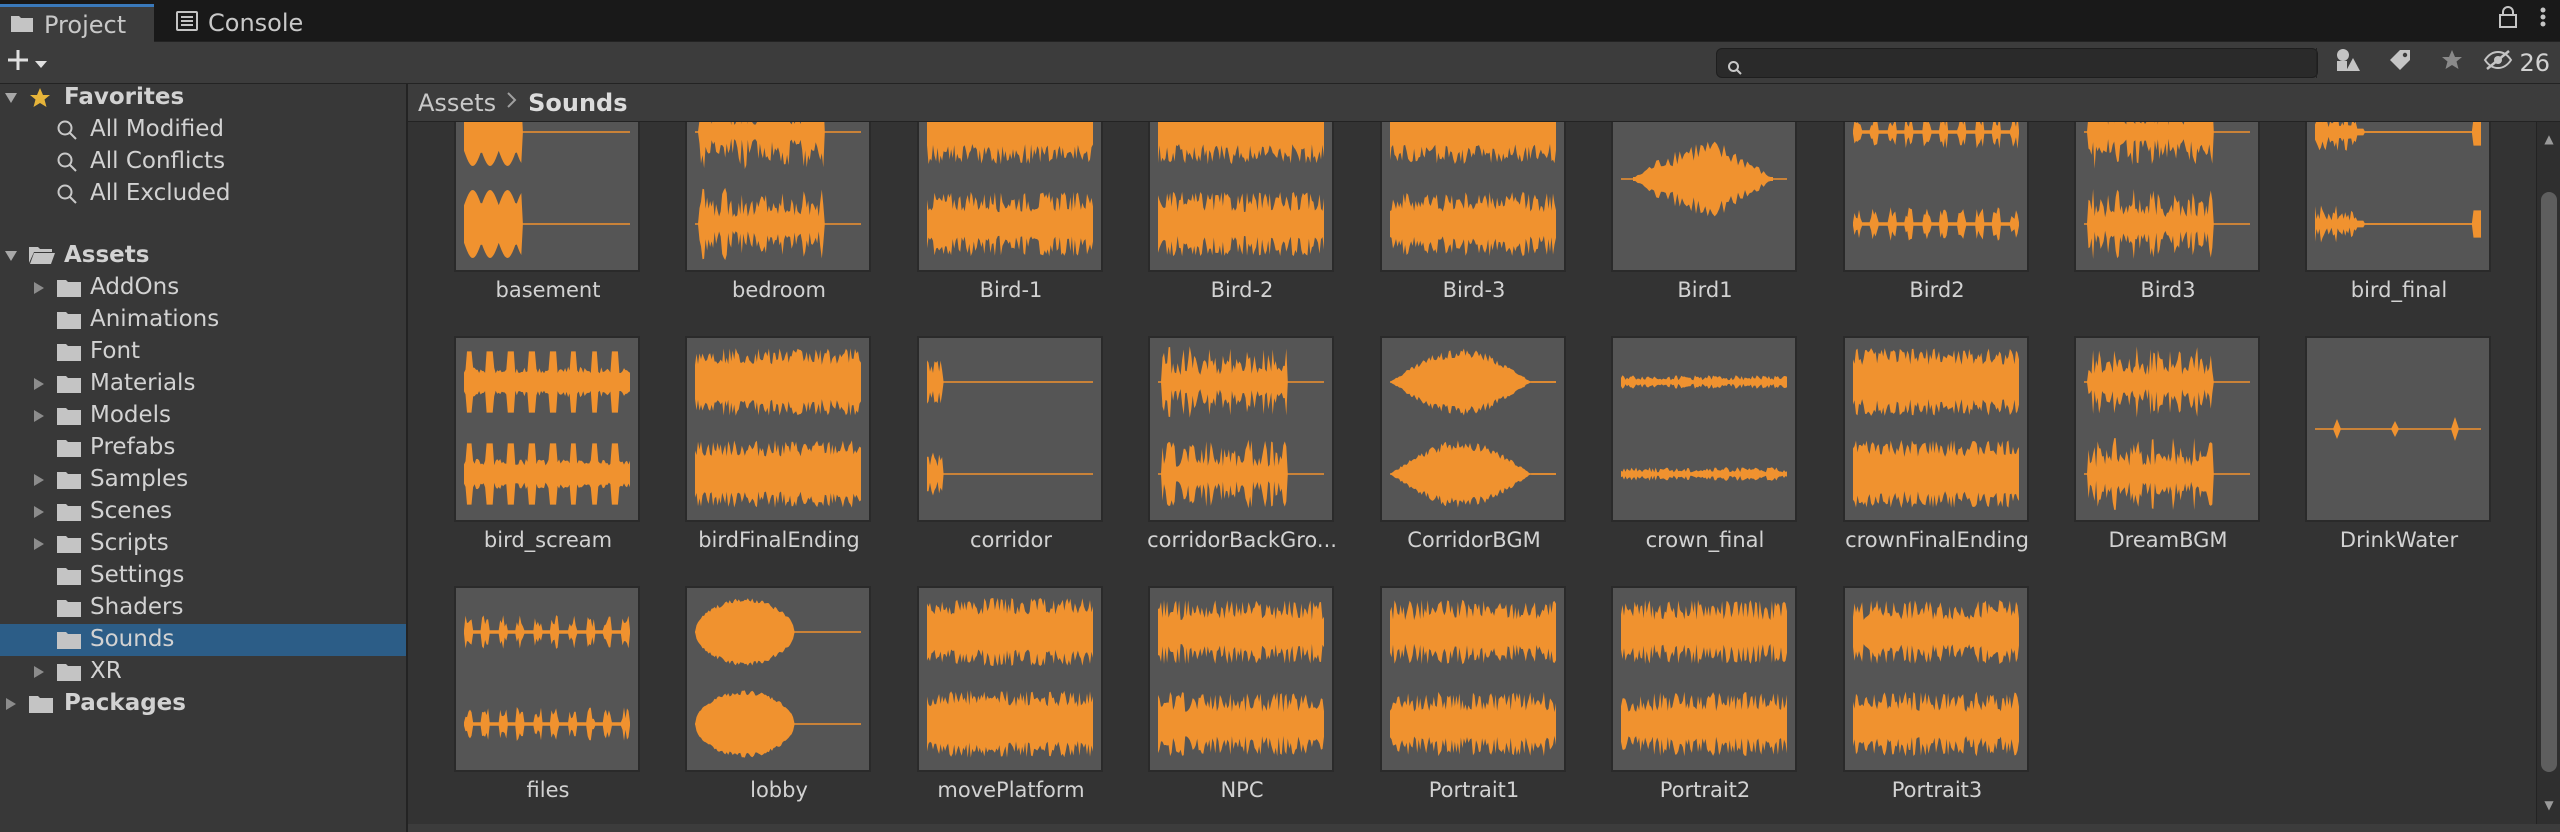 This screenshot has height=832, width=2560. I want to click on search-by-type-button, so click(2348, 63).